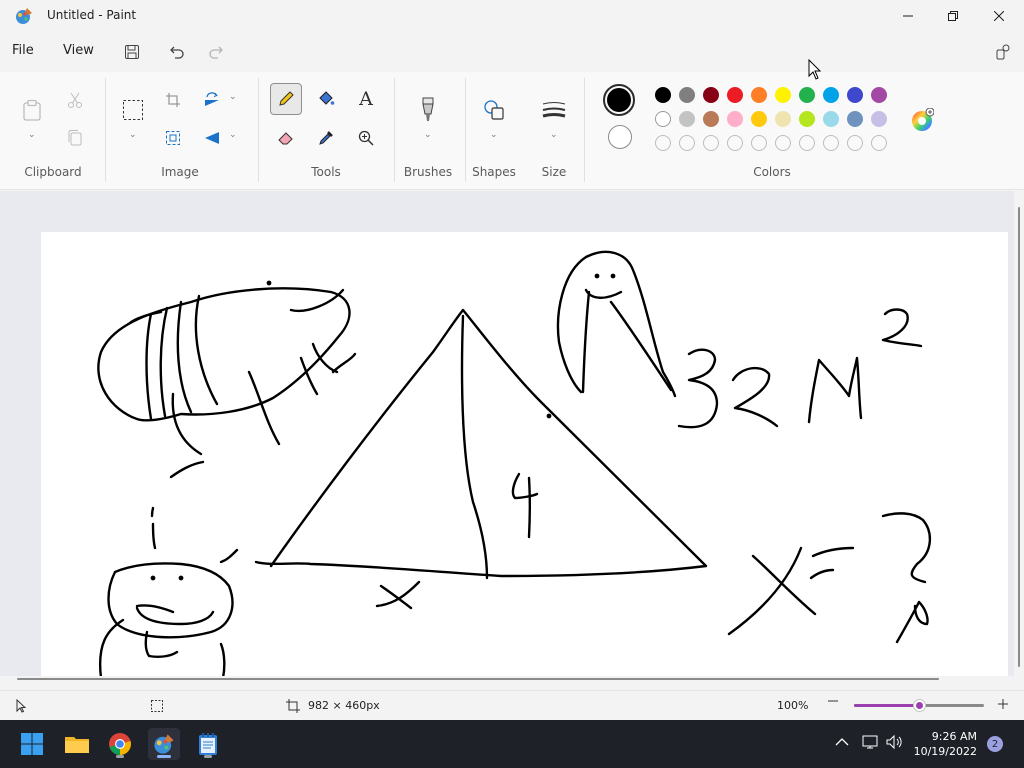  I want to click on copy-button, so click(75, 138).